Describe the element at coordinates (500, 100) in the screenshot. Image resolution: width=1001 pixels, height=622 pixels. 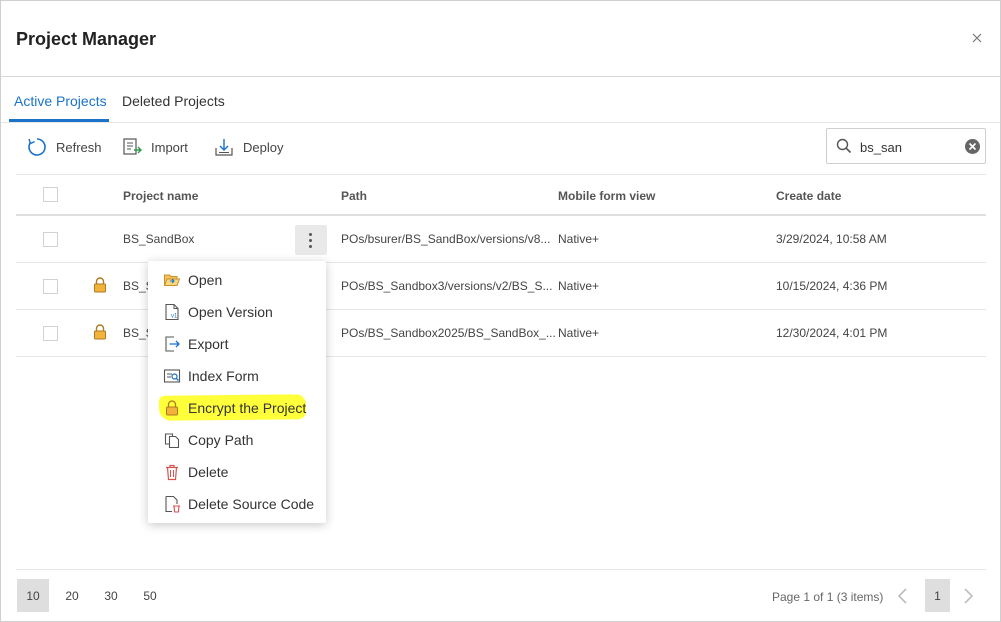
I see `tab-bar: Active Projects Deleted Projects` at that location.